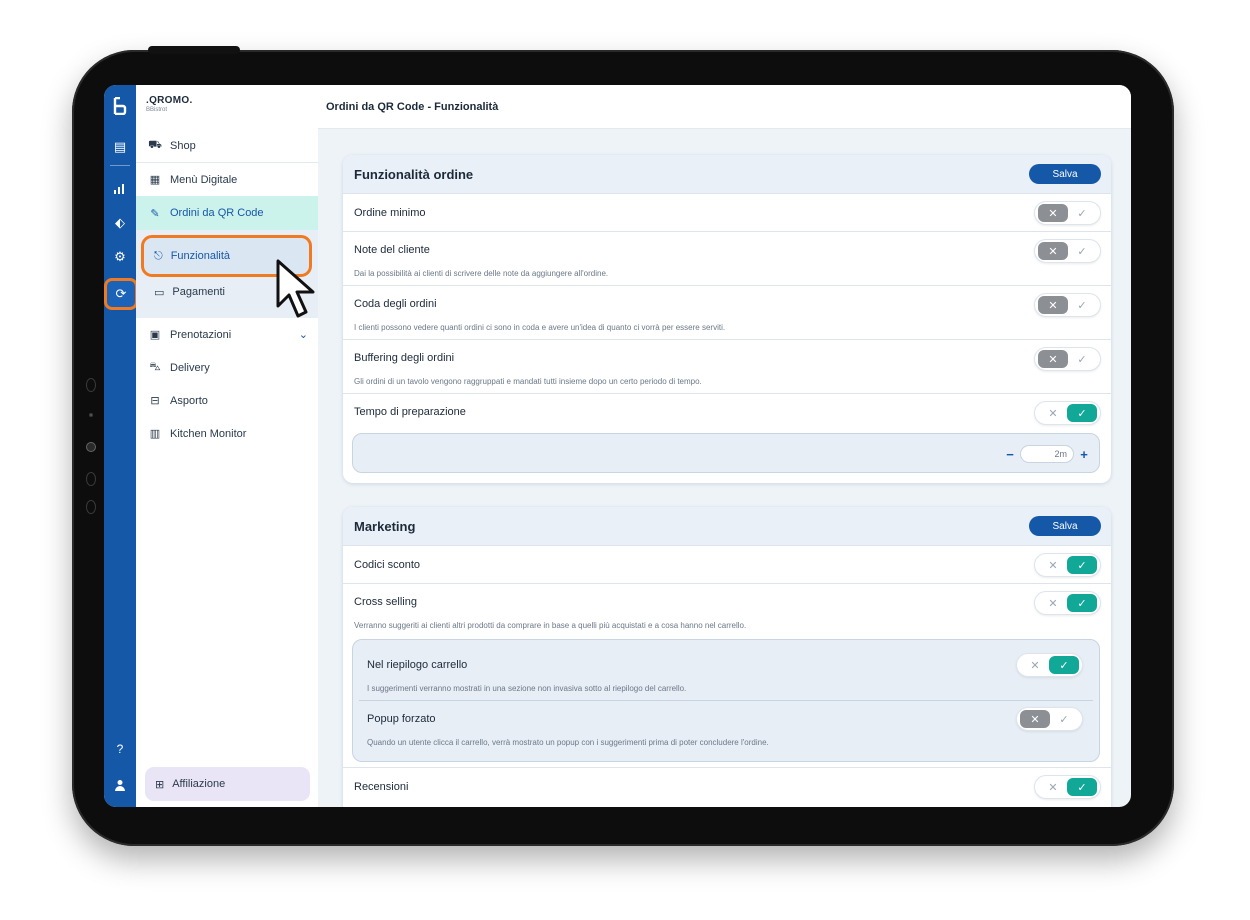  What do you see at coordinates (120, 785) in the screenshot?
I see `user-icon` at bounding box center [120, 785].